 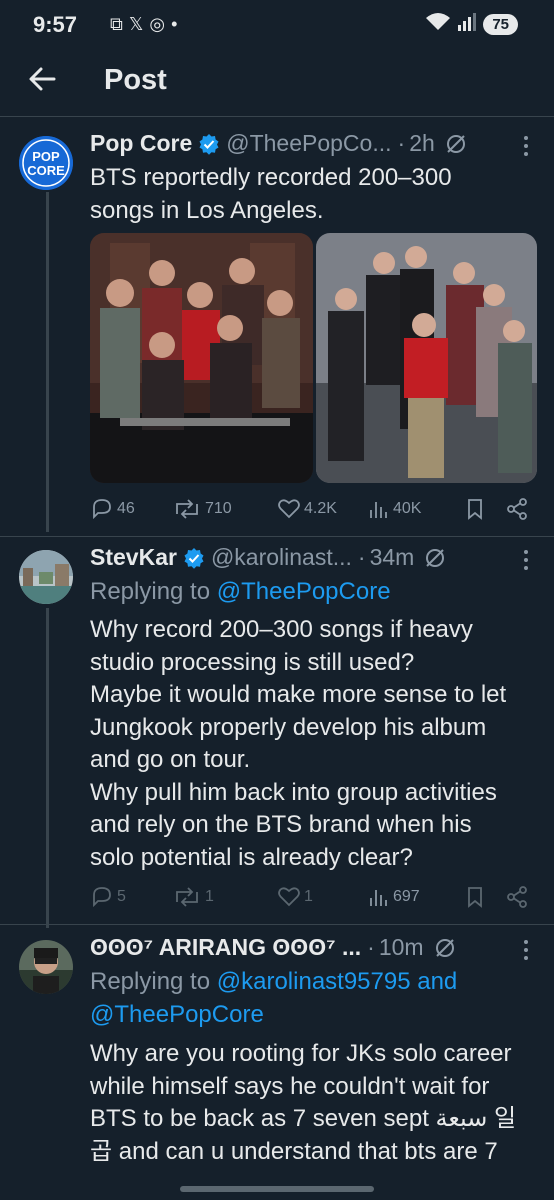 I want to click on timestamp: 34m, so click(x=392, y=557).